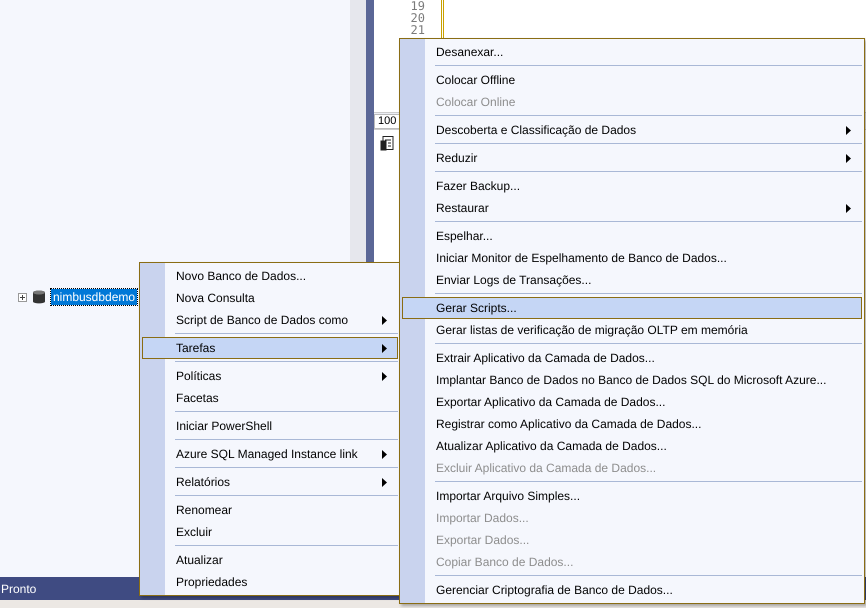 The height and width of the screenshot is (608, 866). I want to click on line-number: 21, so click(417, 30).